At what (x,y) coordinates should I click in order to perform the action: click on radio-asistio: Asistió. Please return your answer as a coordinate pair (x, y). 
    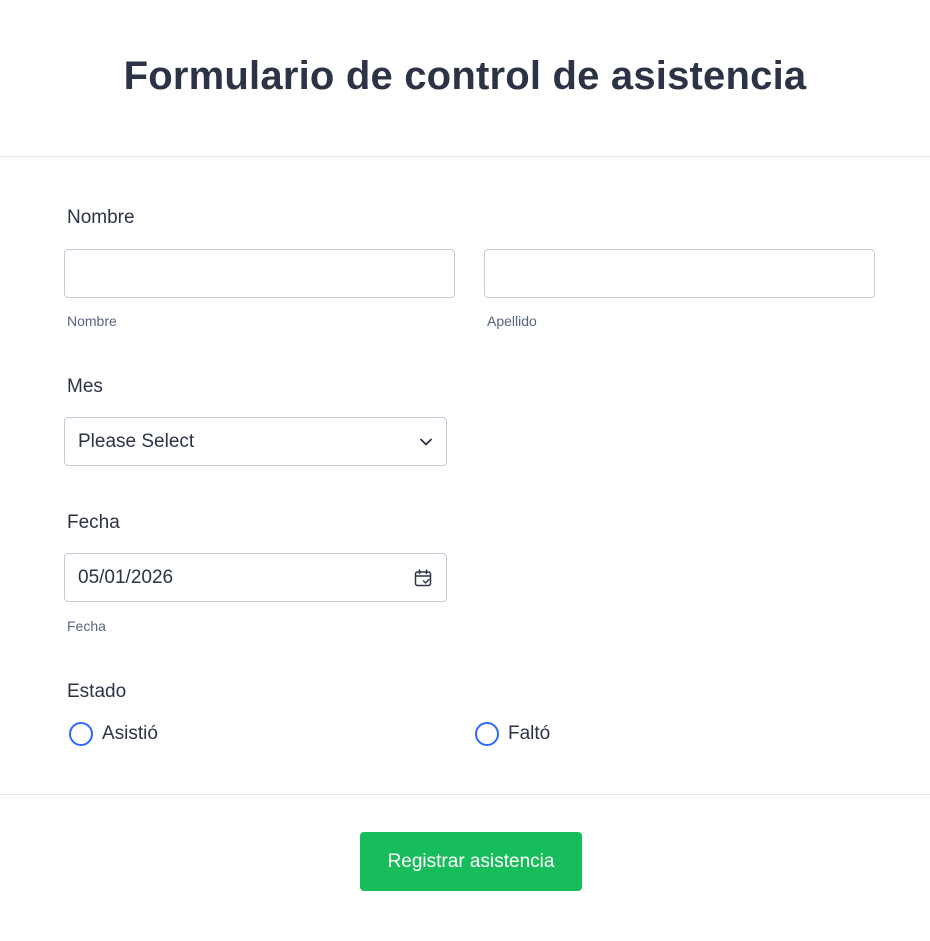
    Looking at the image, I should click on (113, 734).